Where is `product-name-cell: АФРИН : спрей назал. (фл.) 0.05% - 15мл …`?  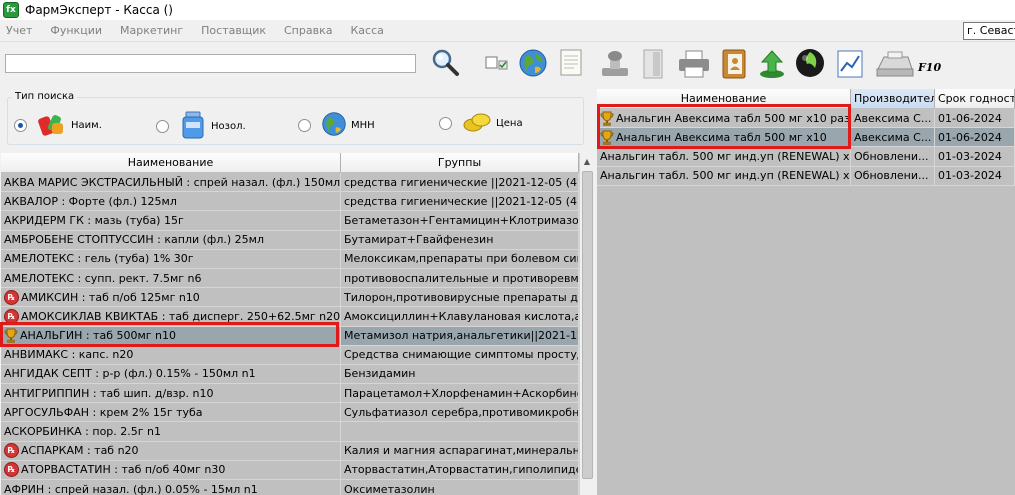
product-name-cell: АФРИН : спрей назал. (фл.) 0.05% - 15мл … is located at coordinates (171, 487).